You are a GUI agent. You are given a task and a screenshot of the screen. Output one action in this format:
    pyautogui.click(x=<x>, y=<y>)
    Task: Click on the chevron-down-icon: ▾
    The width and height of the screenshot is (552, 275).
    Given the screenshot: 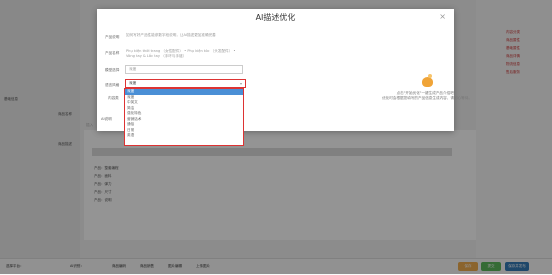 What is the action you would take?
    pyautogui.click(x=240, y=83)
    